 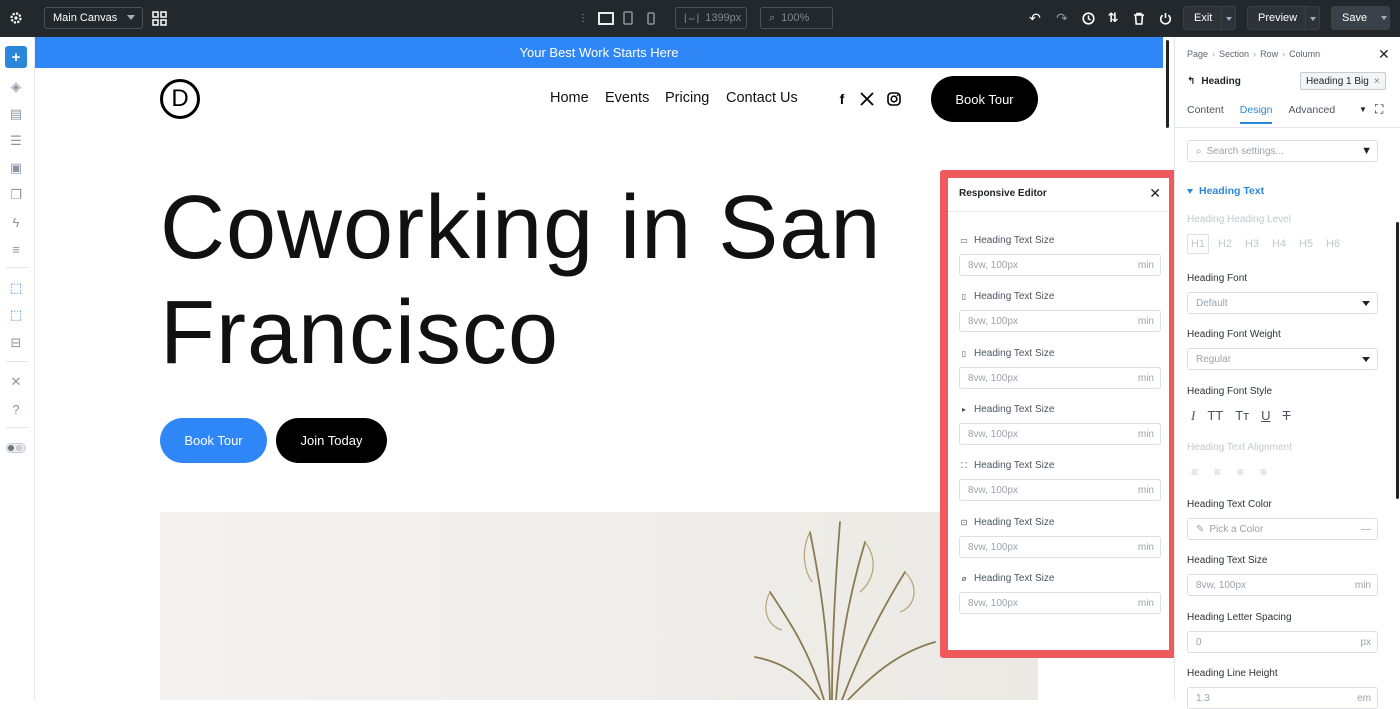 What do you see at coordinates (583, 18) in the screenshot?
I see `drag-handle-icon: ⋮` at bounding box center [583, 18].